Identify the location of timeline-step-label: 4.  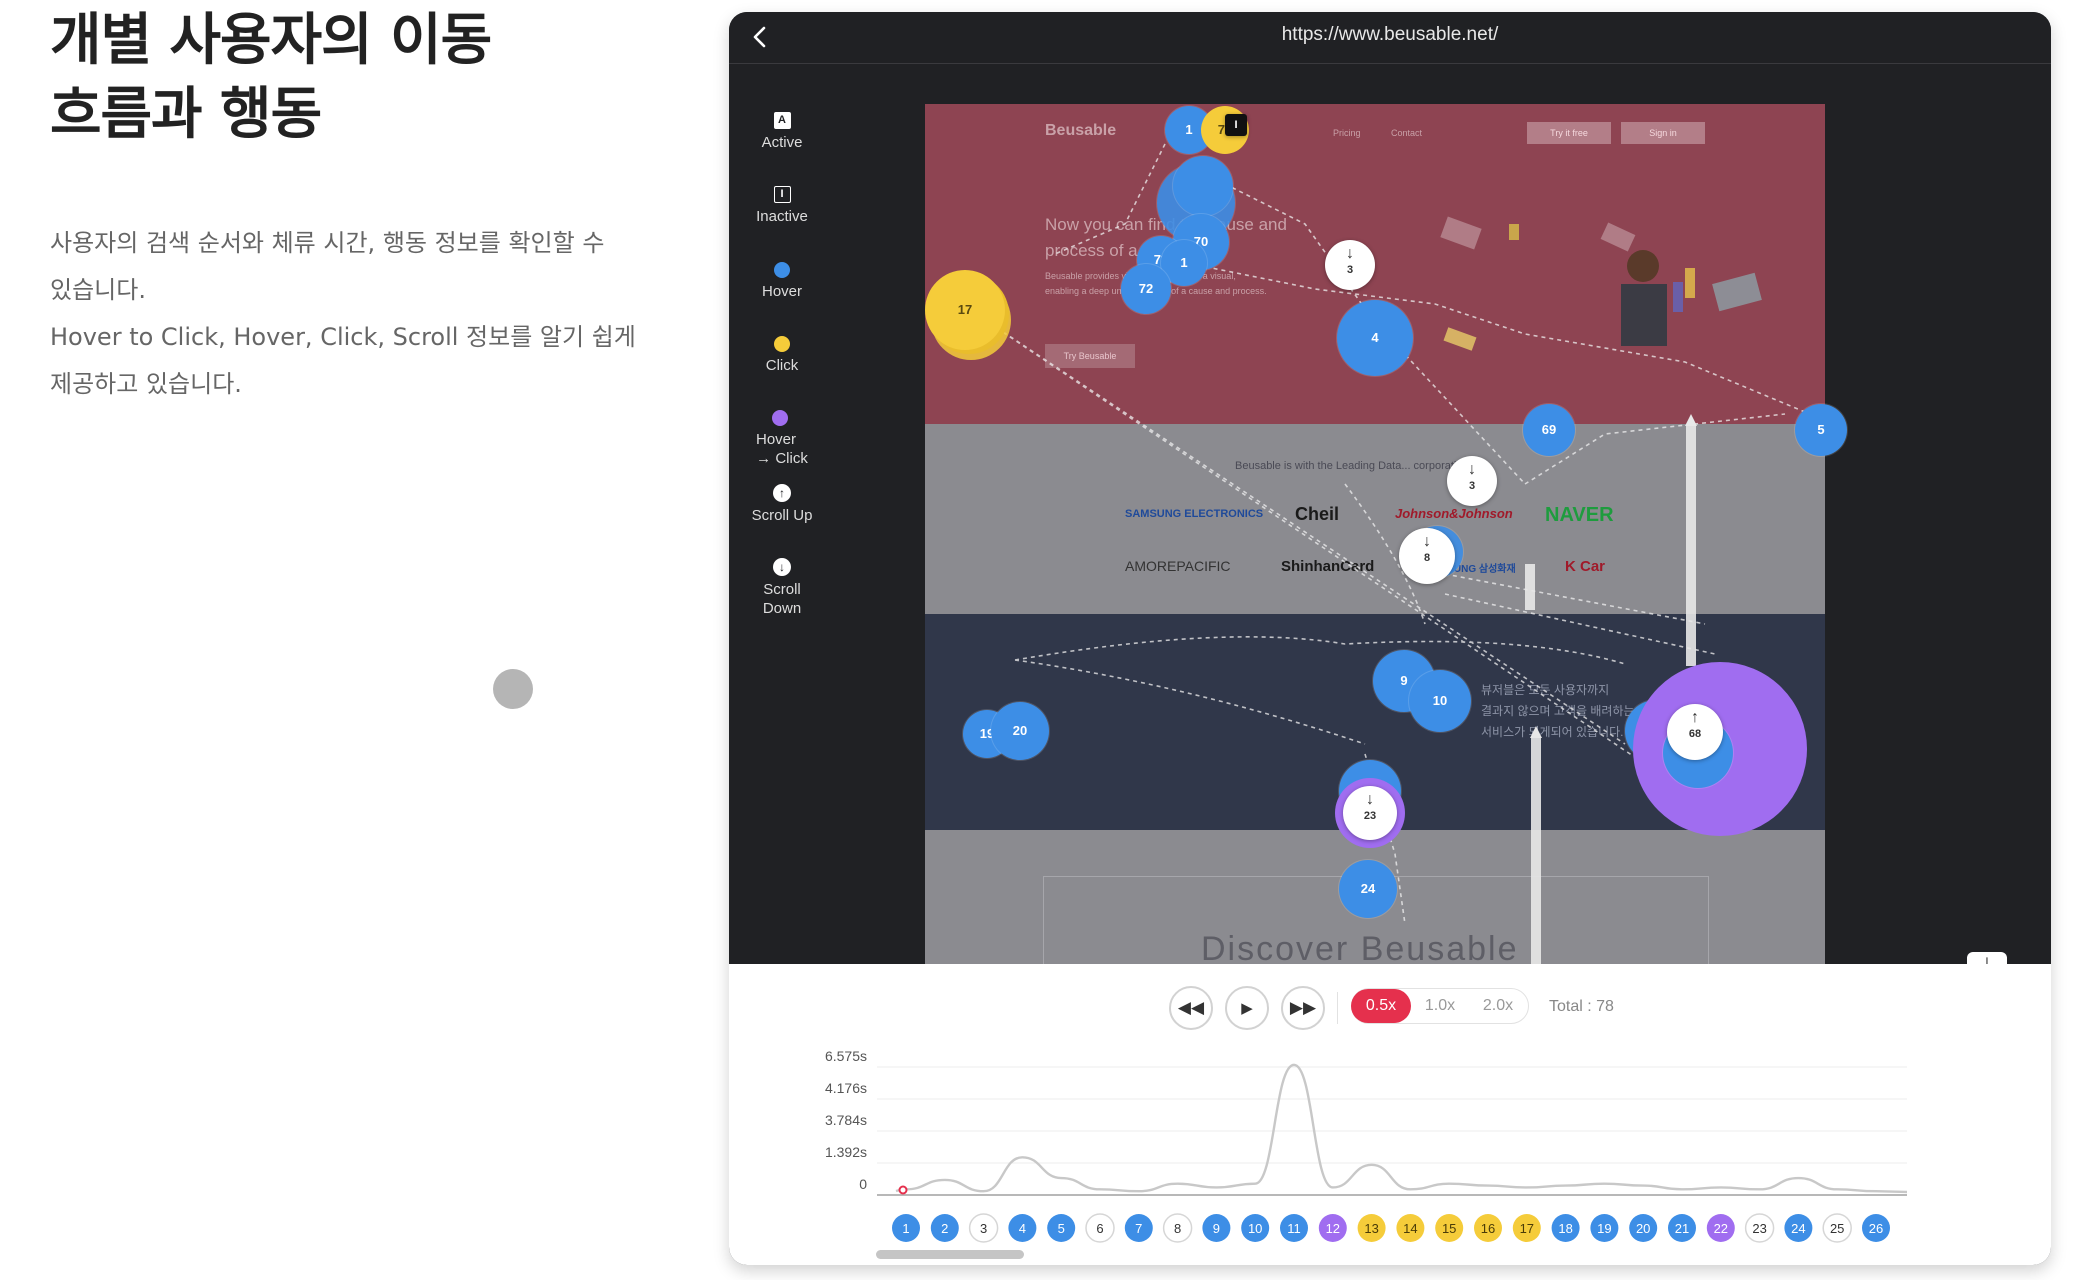
(1022, 1228).